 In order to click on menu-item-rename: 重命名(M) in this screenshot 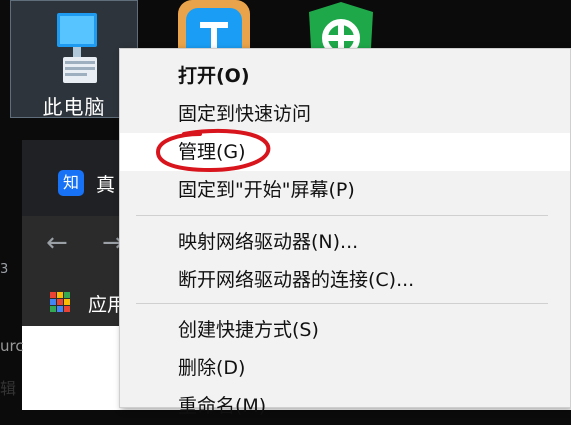, I will do `click(345, 406)`.